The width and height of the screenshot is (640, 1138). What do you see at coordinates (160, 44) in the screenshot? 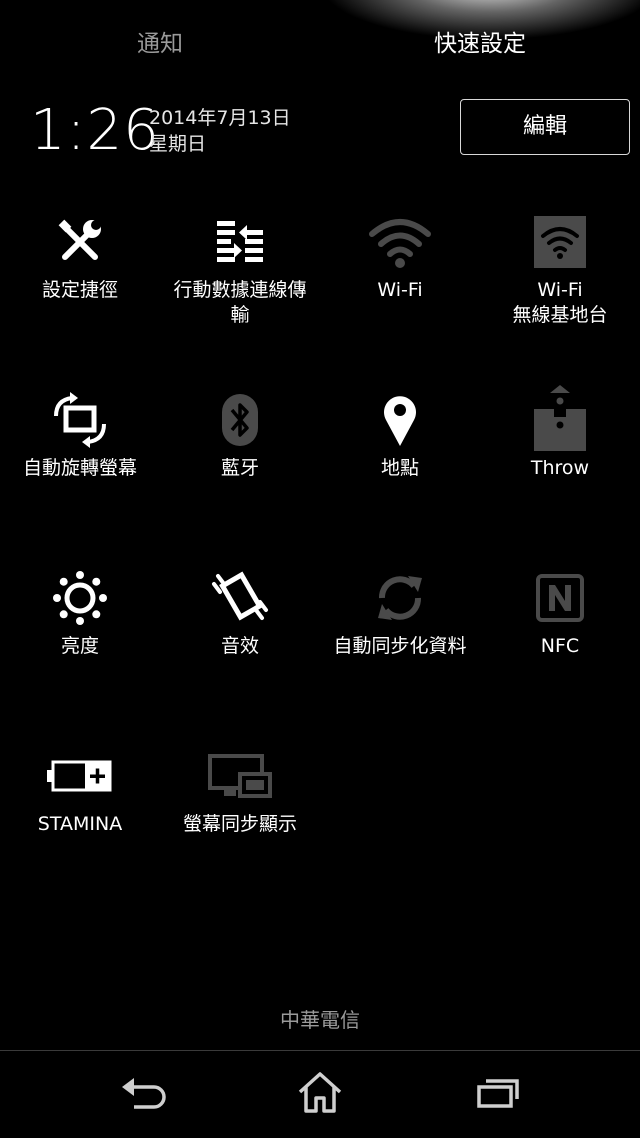
I see `tab-notifications: 通知` at bounding box center [160, 44].